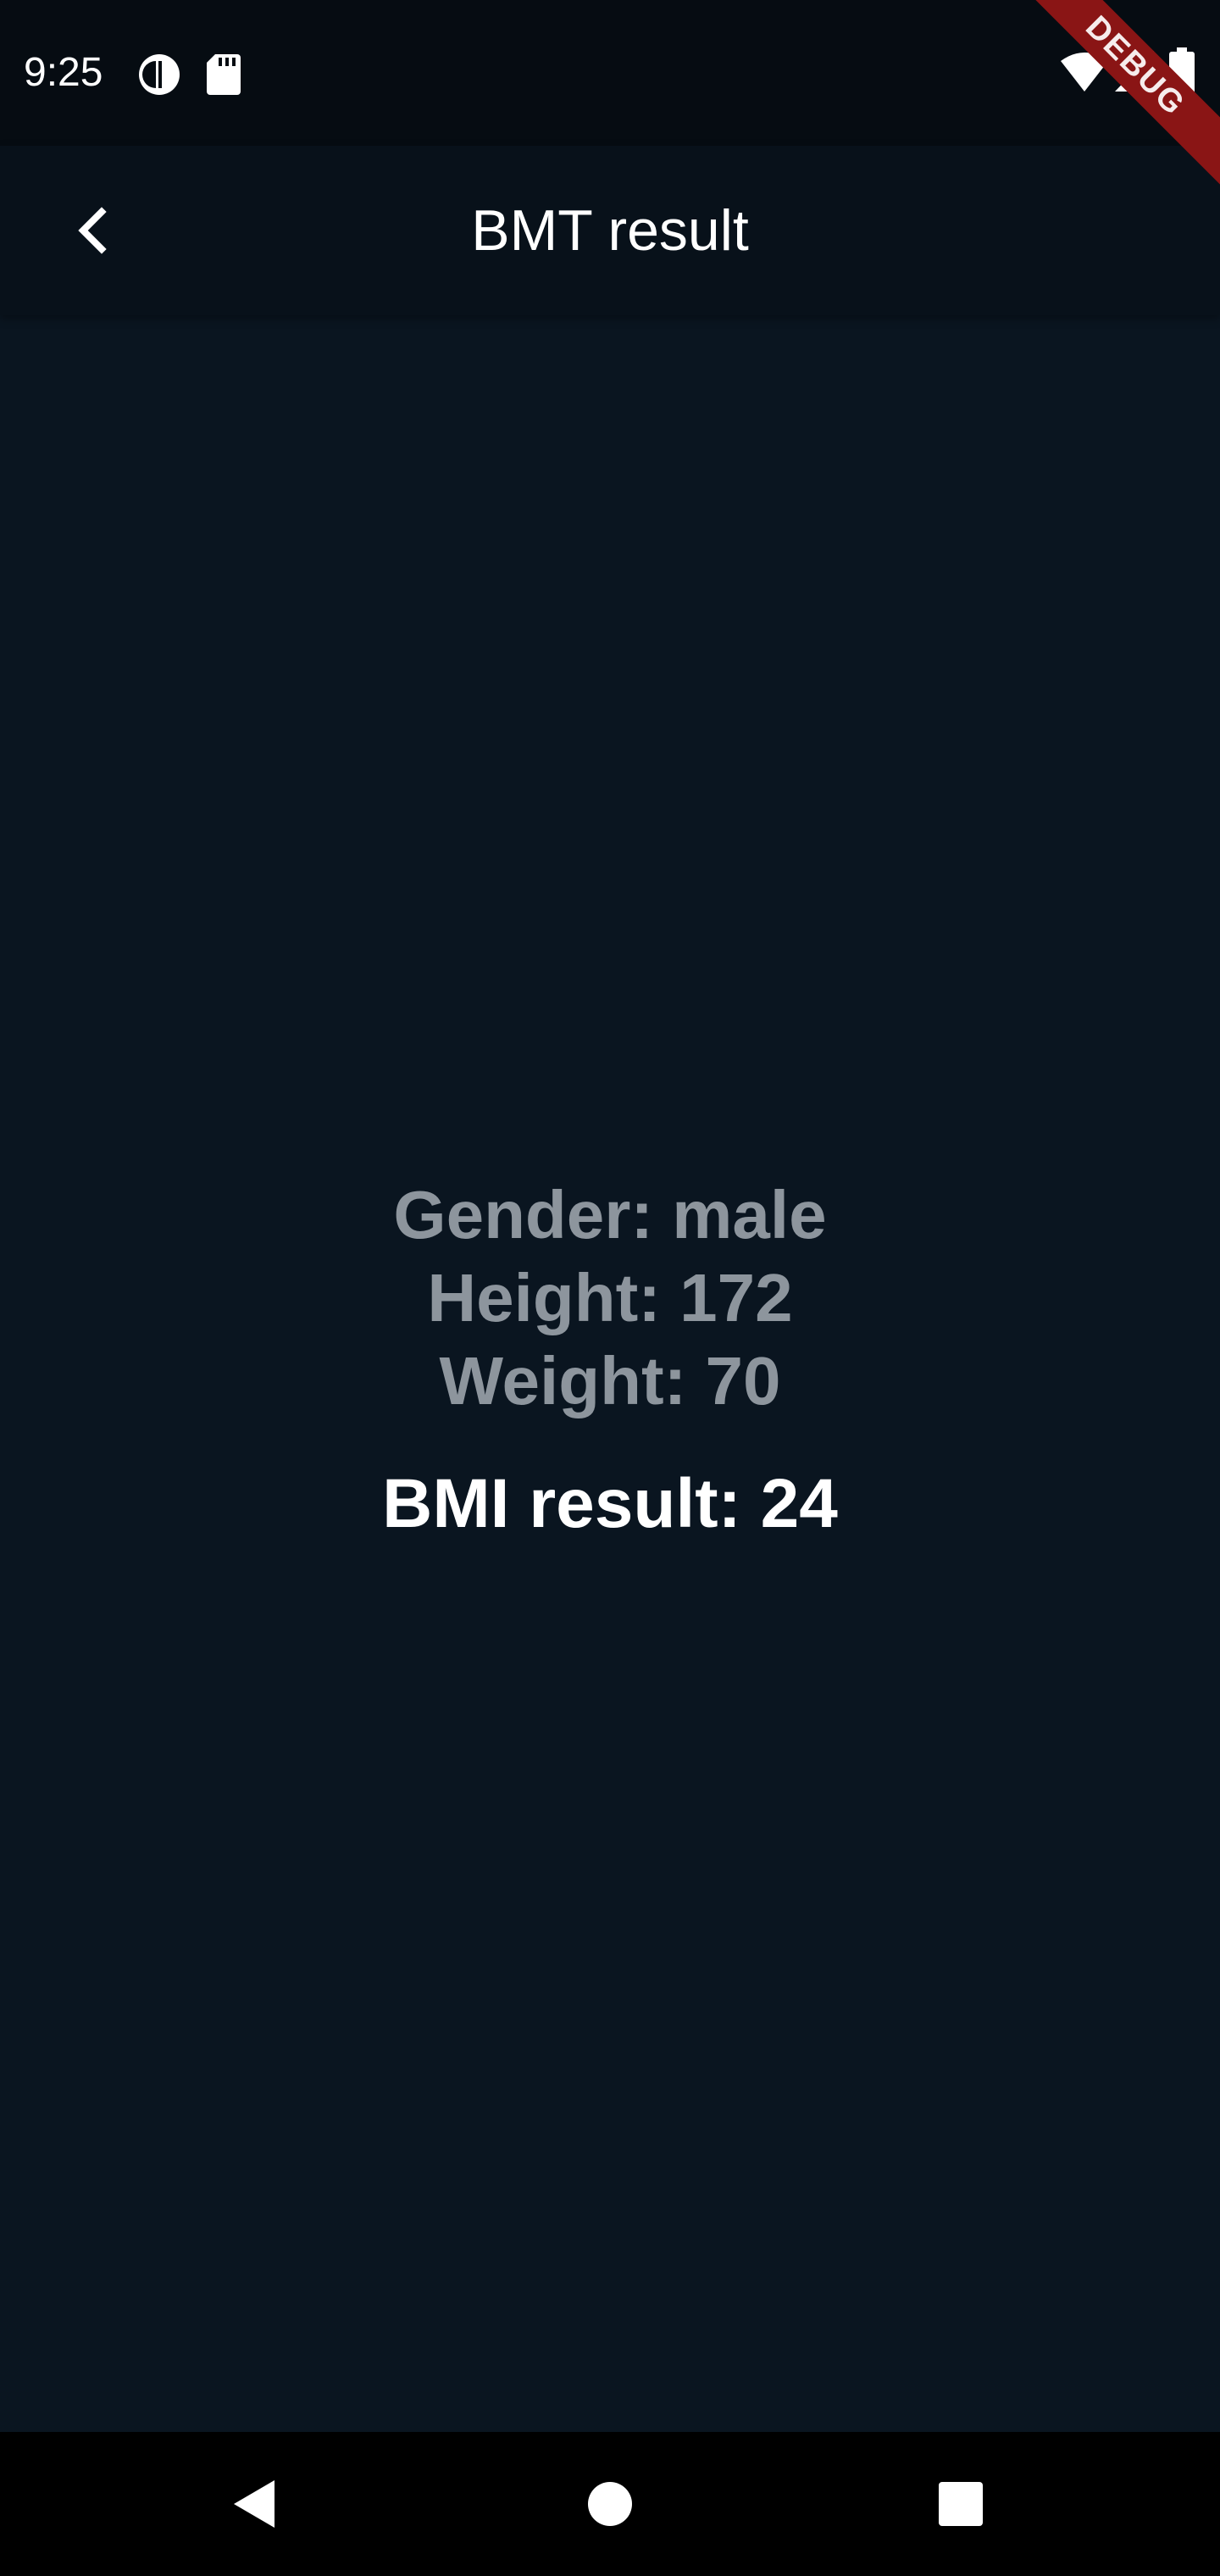 The height and width of the screenshot is (2576, 1220). I want to click on back-button, so click(91, 230).